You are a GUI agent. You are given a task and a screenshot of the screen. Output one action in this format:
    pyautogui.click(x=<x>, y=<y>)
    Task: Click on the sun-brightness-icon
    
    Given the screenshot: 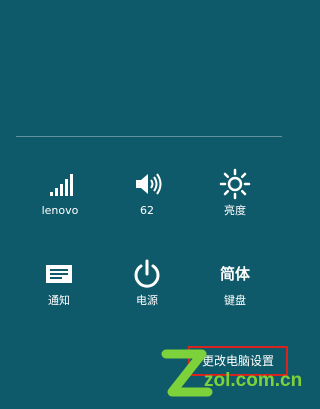 What is the action you would take?
    pyautogui.click(x=235, y=184)
    